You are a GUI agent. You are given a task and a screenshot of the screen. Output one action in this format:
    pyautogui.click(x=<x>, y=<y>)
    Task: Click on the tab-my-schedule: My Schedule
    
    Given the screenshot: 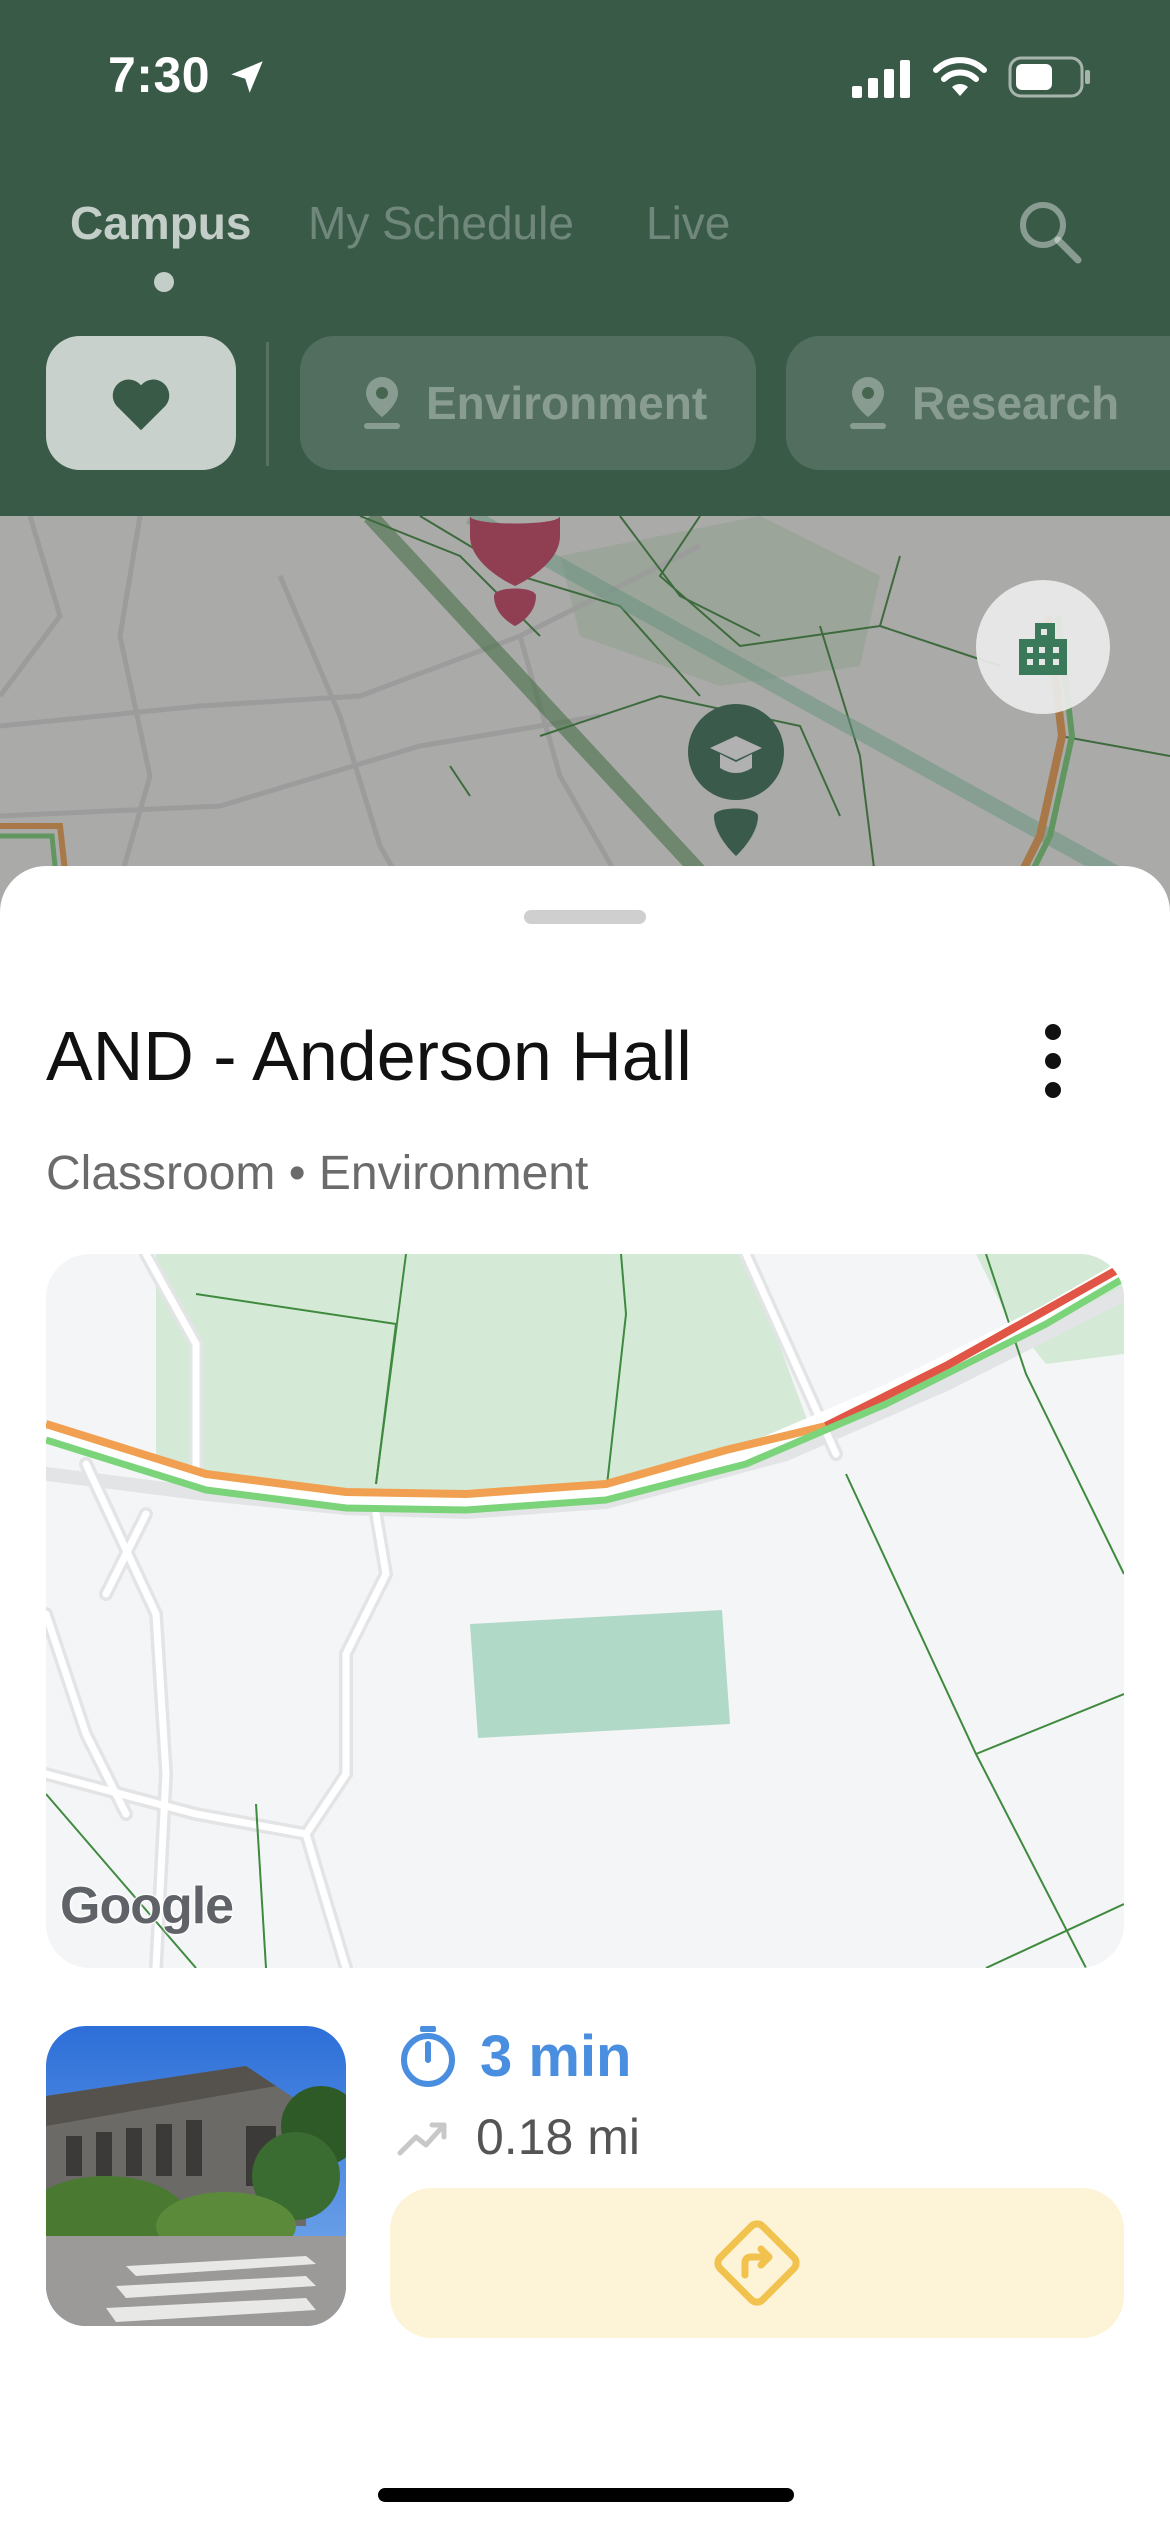 What is the action you would take?
    pyautogui.click(x=441, y=223)
    